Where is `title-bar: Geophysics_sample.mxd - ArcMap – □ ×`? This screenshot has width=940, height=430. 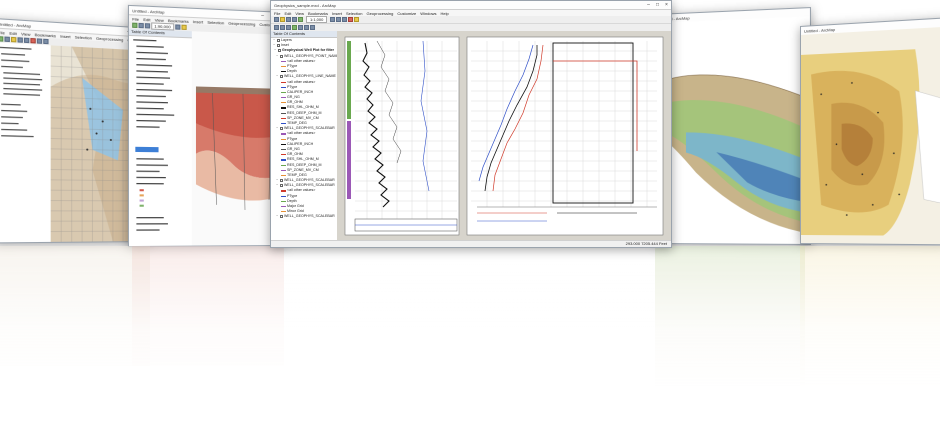
title-bar: Geophysics_sample.mxd - ArcMap – □ × is located at coordinates (471, 5).